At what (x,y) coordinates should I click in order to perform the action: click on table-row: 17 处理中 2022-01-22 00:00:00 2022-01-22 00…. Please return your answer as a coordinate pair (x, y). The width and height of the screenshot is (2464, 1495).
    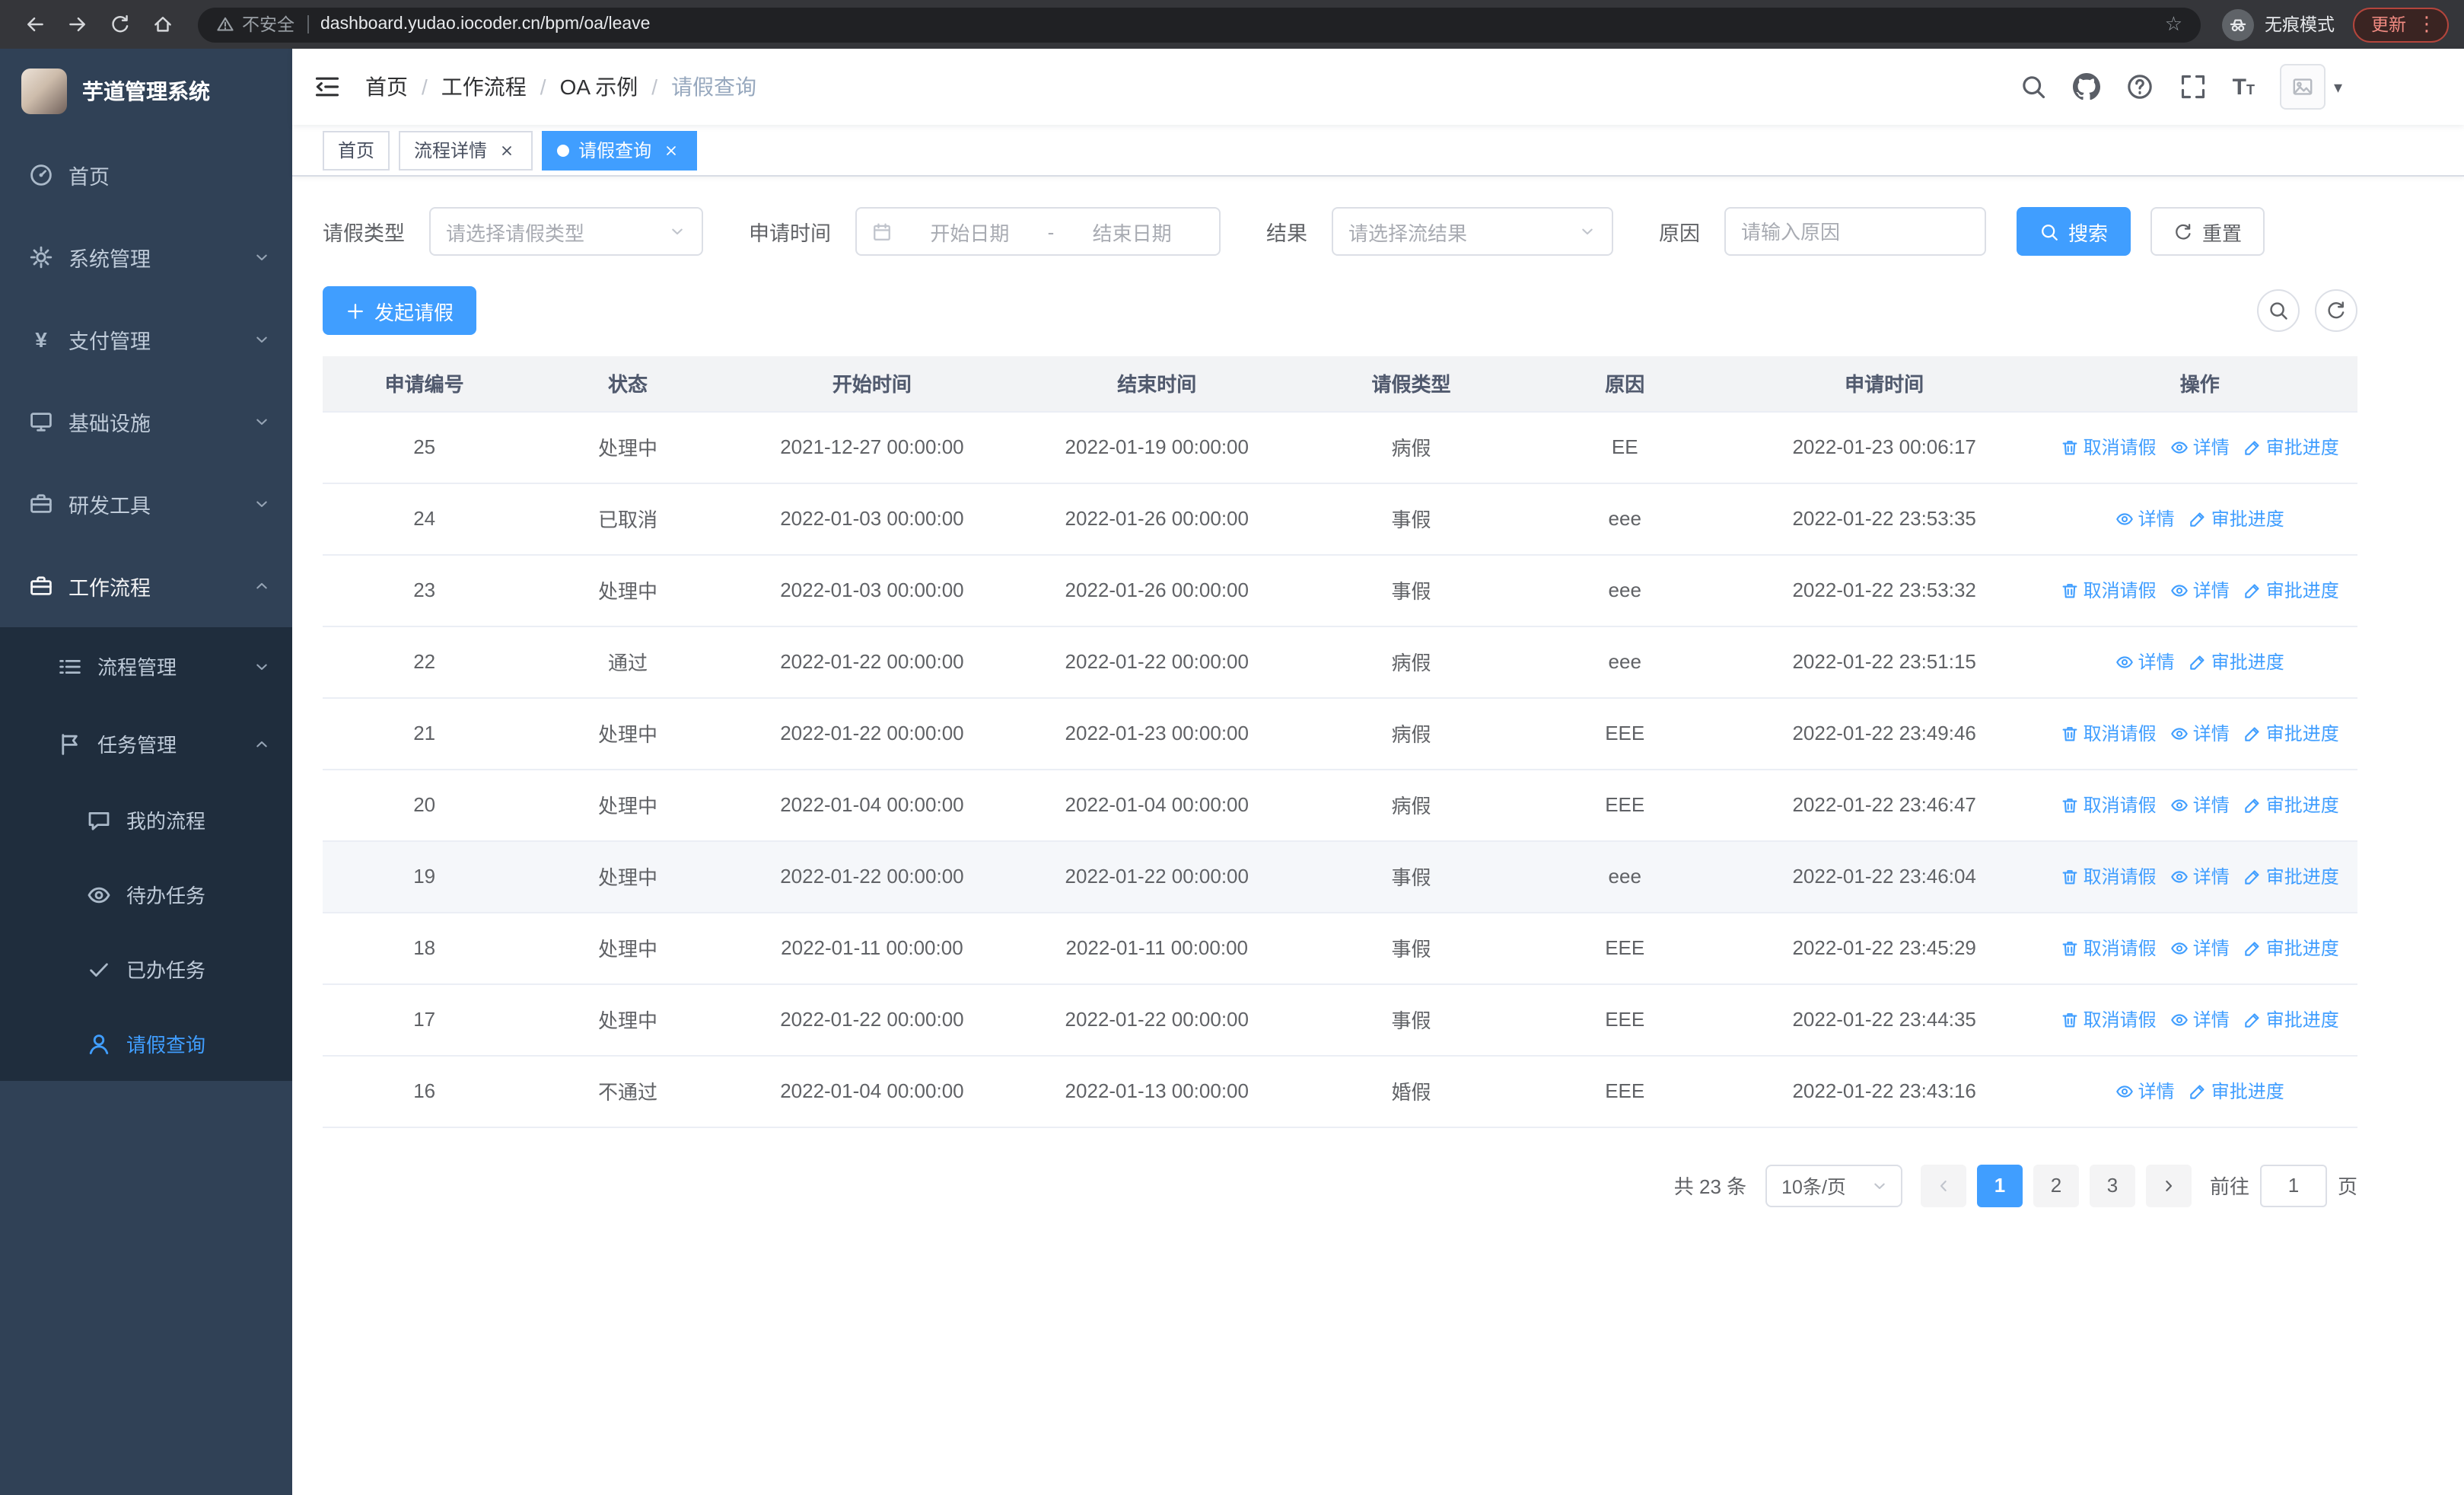
    Looking at the image, I should click on (1340, 1020).